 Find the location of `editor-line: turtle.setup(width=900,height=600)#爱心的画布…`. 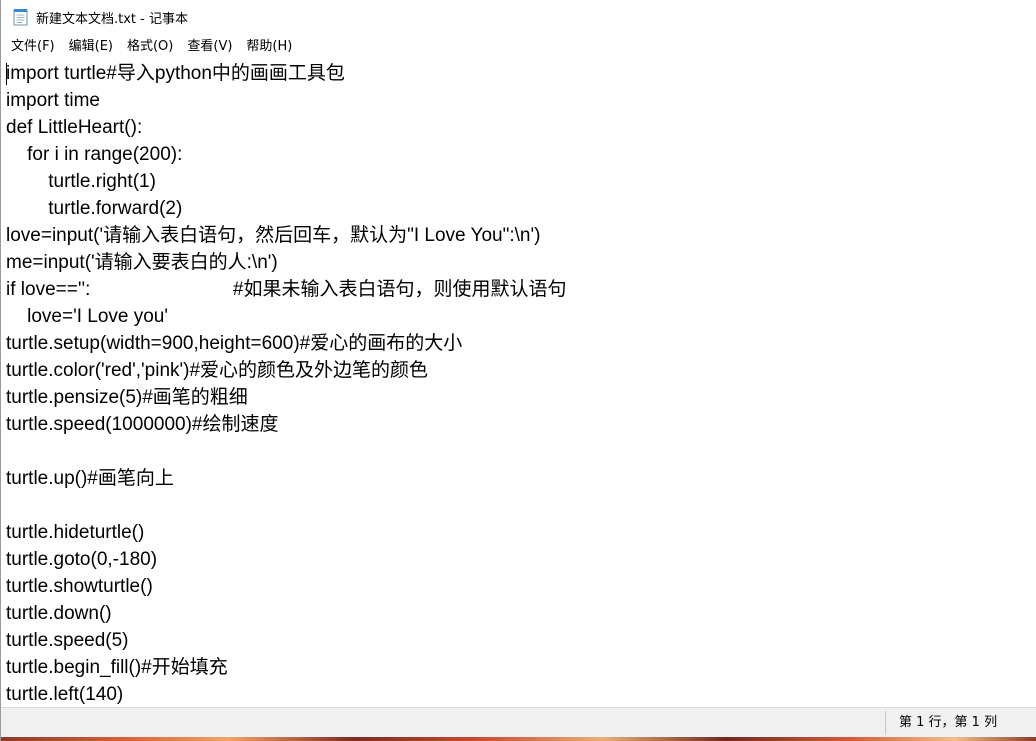

editor-line: turtle.setup(width=900,height=600)#爱心的画布… is located at coordinates (234, 343).